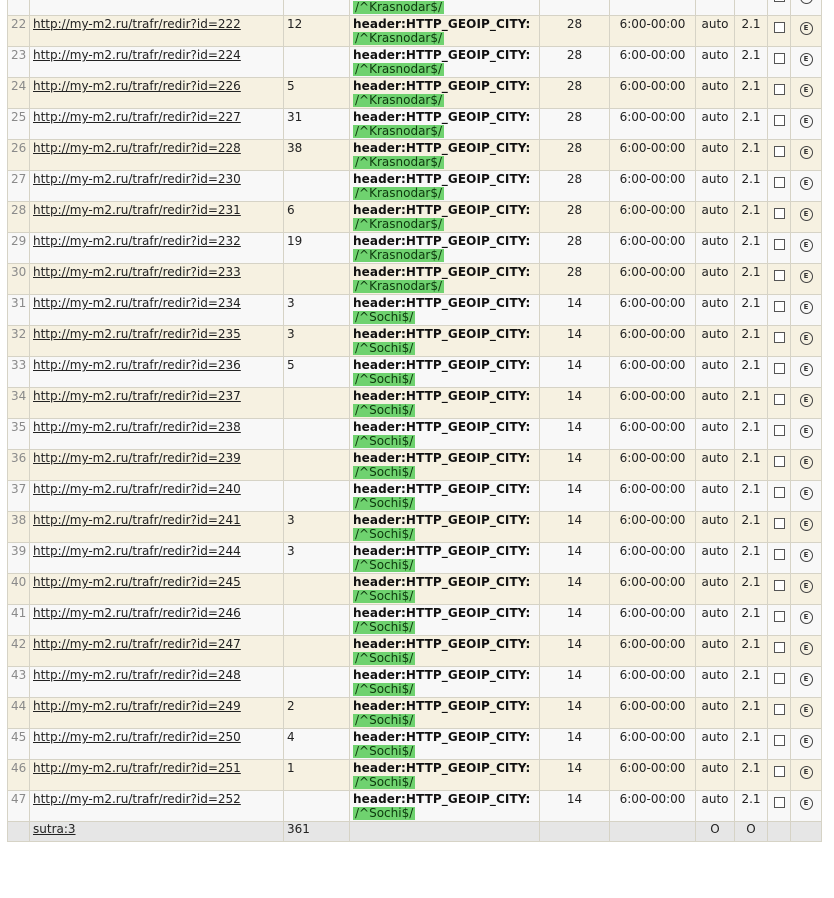 The image size is (834, 898). Describe the element at coordinates (137, 148) in the screenshot. I see `redirect-url-link: http://my-m2.ru/trafr/redir?id=228` at that location.